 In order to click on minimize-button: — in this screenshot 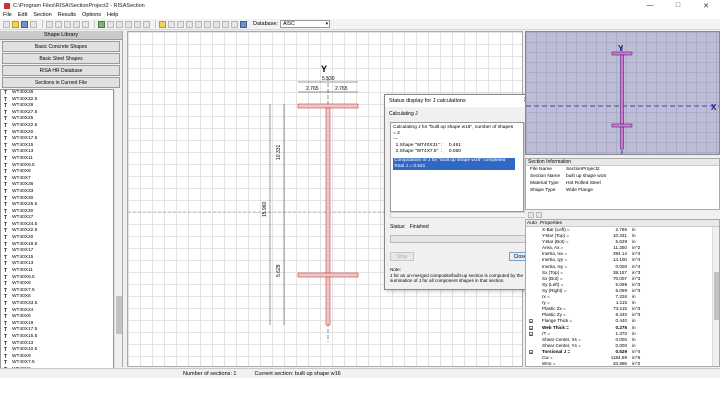, I will do `click(650, 5)`.